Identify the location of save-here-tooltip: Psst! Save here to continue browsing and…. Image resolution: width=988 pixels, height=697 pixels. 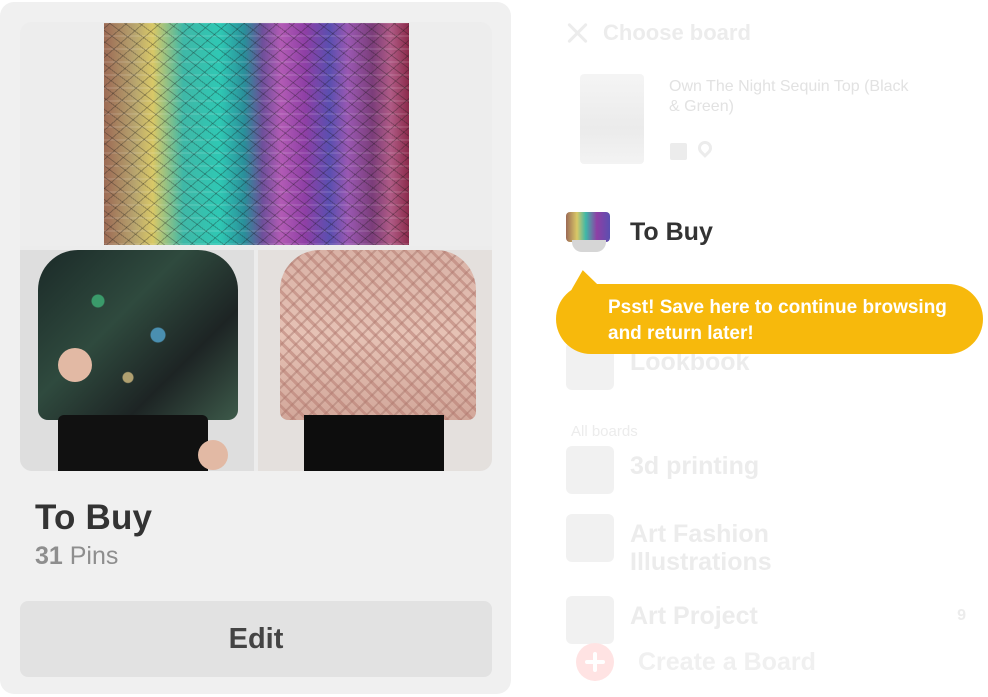
(769, 319).